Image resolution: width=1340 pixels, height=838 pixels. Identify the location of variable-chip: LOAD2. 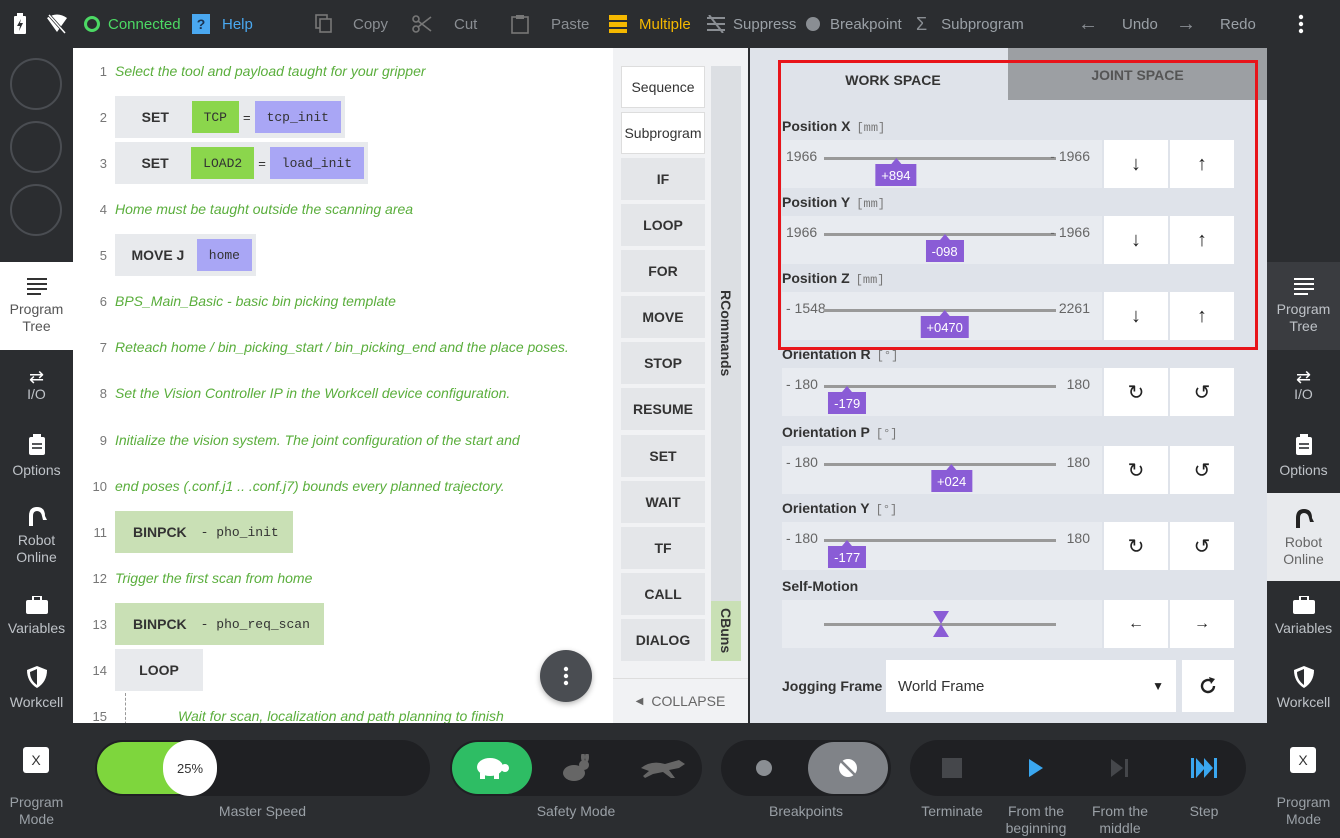
(223, 163).